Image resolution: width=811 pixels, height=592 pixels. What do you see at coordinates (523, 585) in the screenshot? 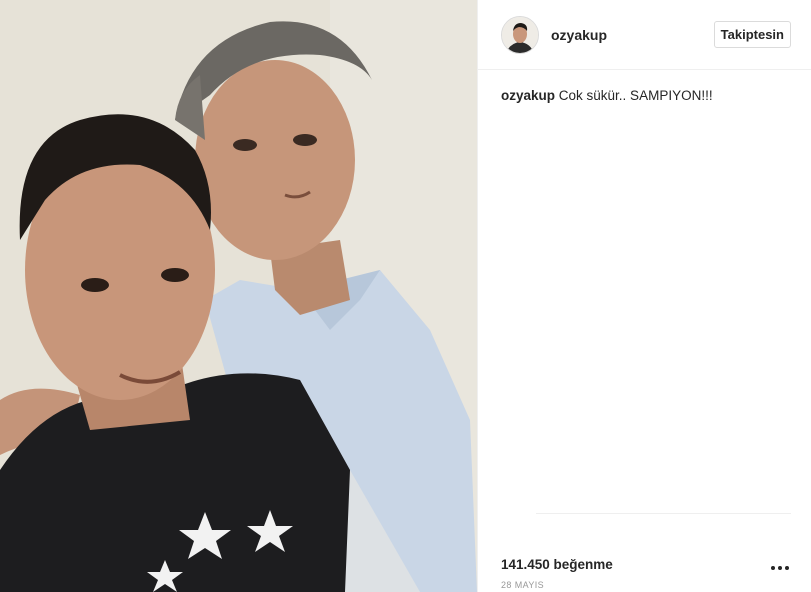
I see `post-date: 28 MAYIS` at bounding box center [523, 585].